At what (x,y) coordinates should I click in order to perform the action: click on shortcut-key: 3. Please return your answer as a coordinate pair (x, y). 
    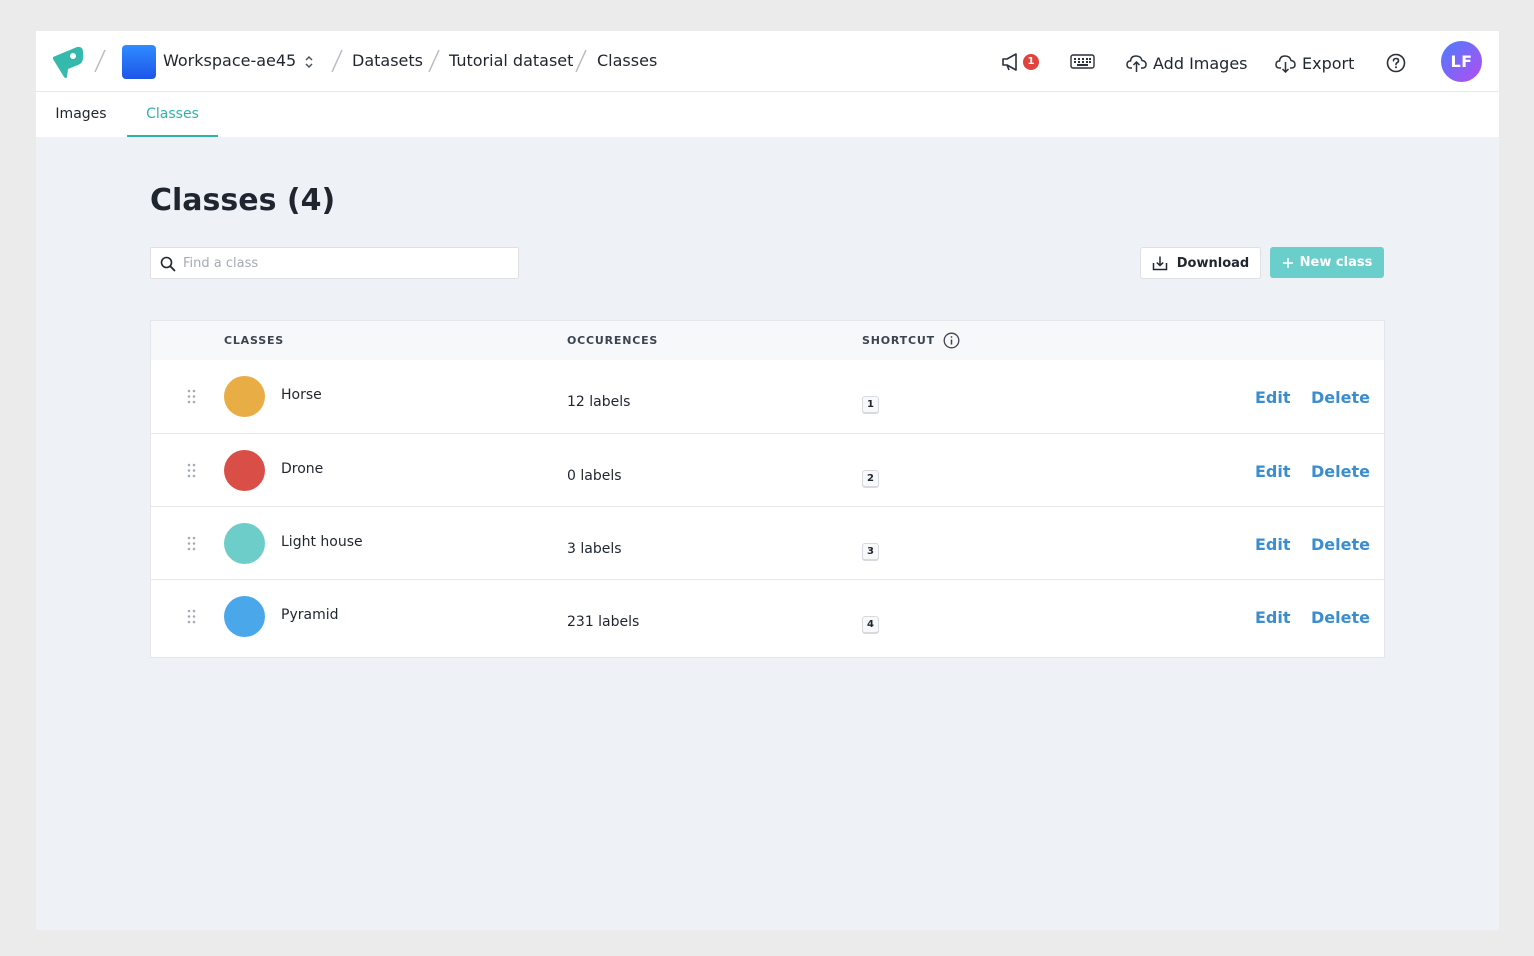
    Looking at the image, I should click on (870, 551).